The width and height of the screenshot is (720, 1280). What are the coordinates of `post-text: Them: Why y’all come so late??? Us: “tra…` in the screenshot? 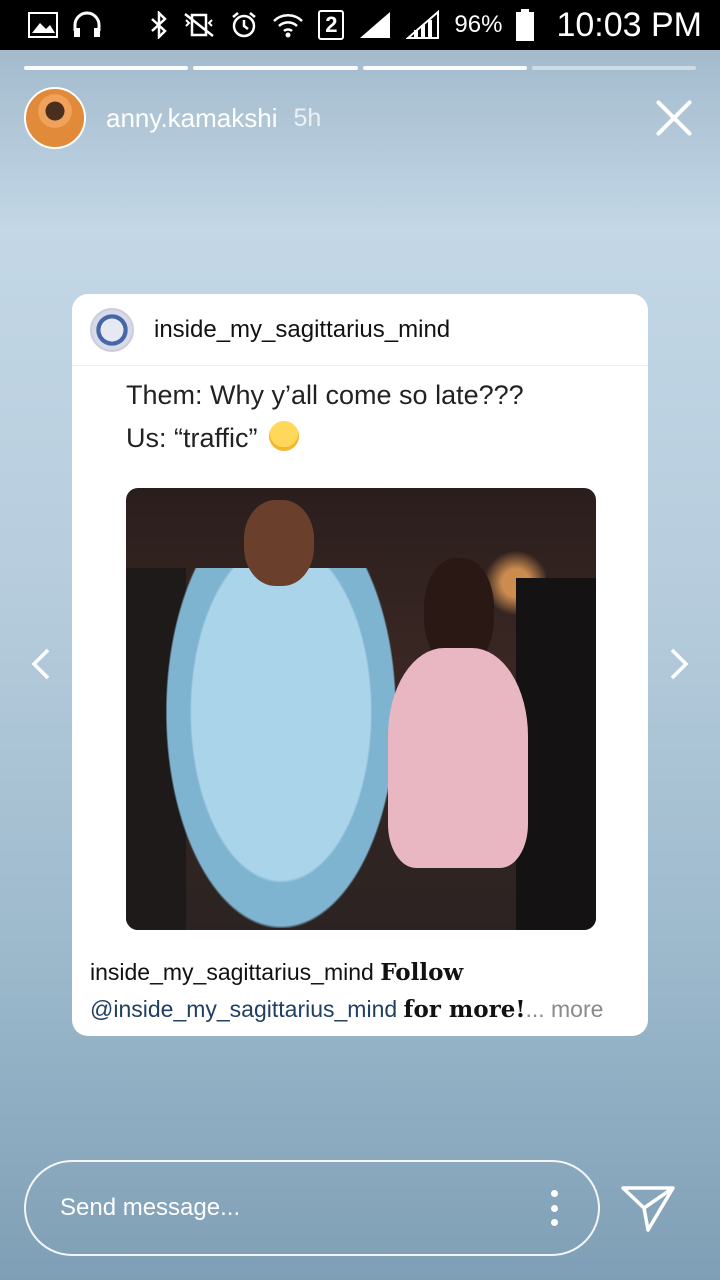 It's located at (360, 413).